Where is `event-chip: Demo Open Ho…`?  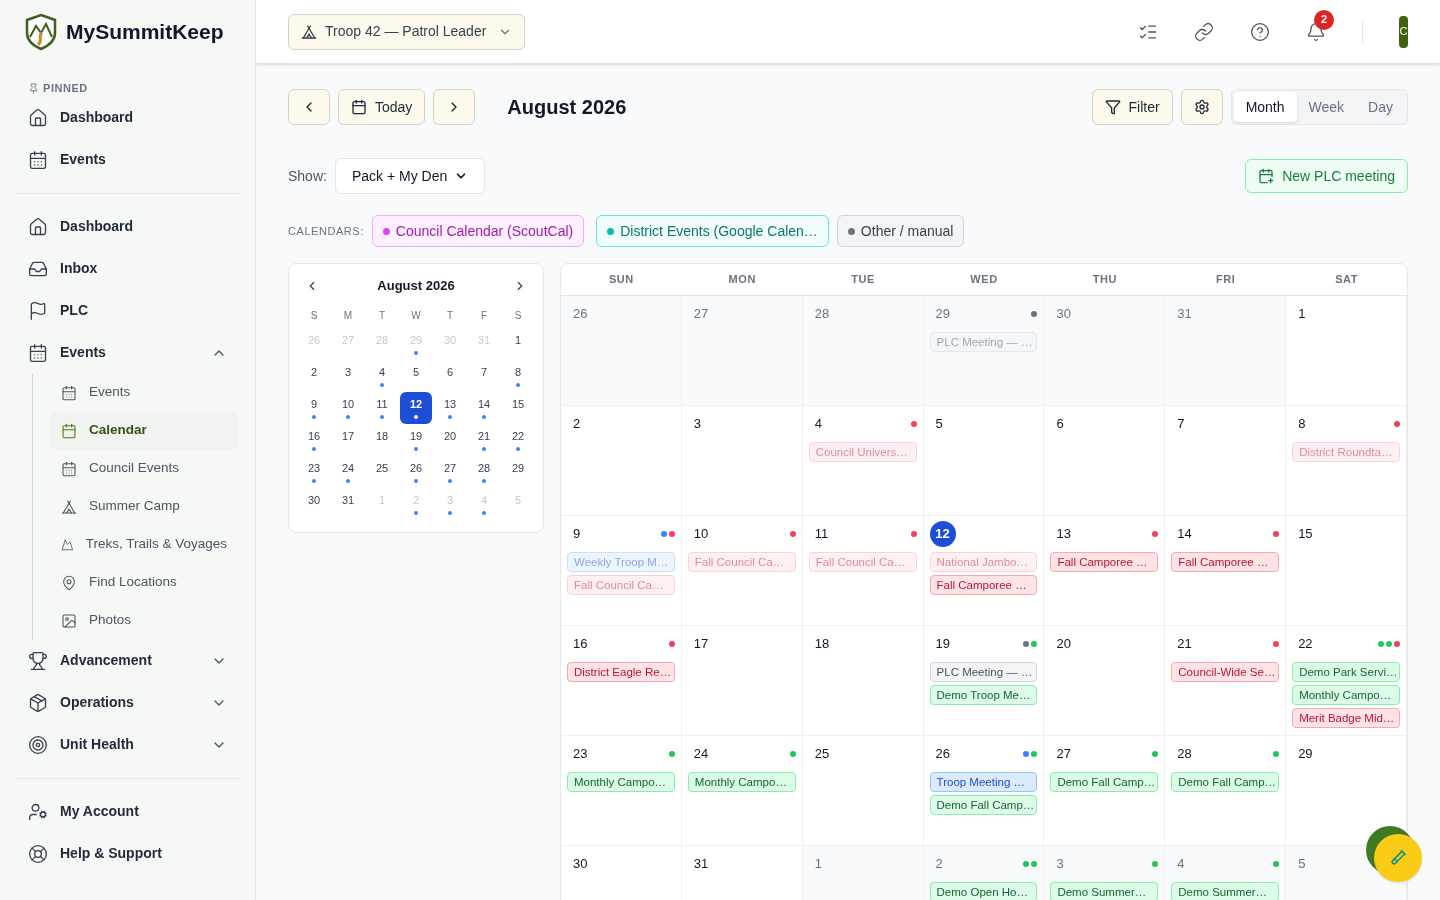
event-chip: Demo Open Ho… is located at coordinates (983, 891).